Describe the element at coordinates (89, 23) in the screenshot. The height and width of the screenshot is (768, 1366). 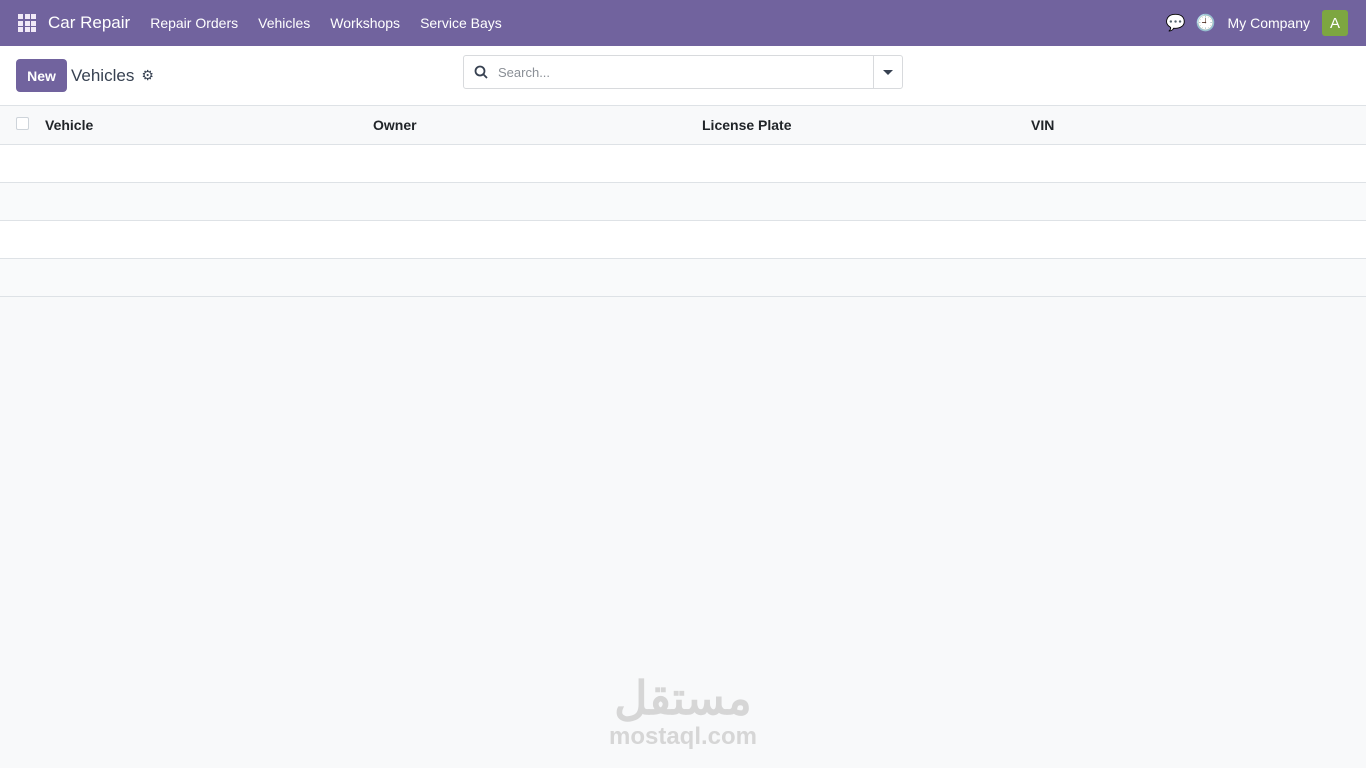
I see `app-name: Car Repair` at that location.